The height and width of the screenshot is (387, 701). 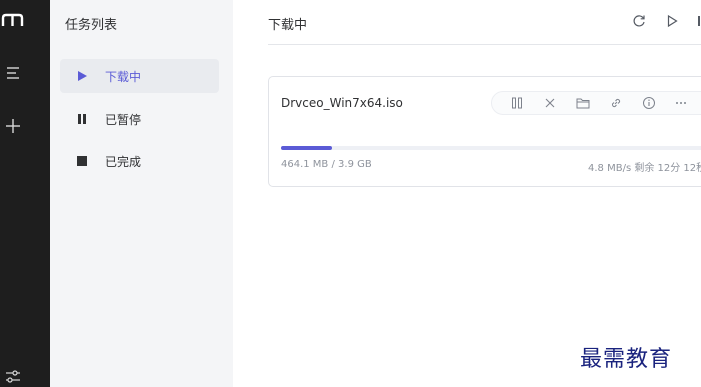 I want to click on icon-rail, so click(x=25, y=193).